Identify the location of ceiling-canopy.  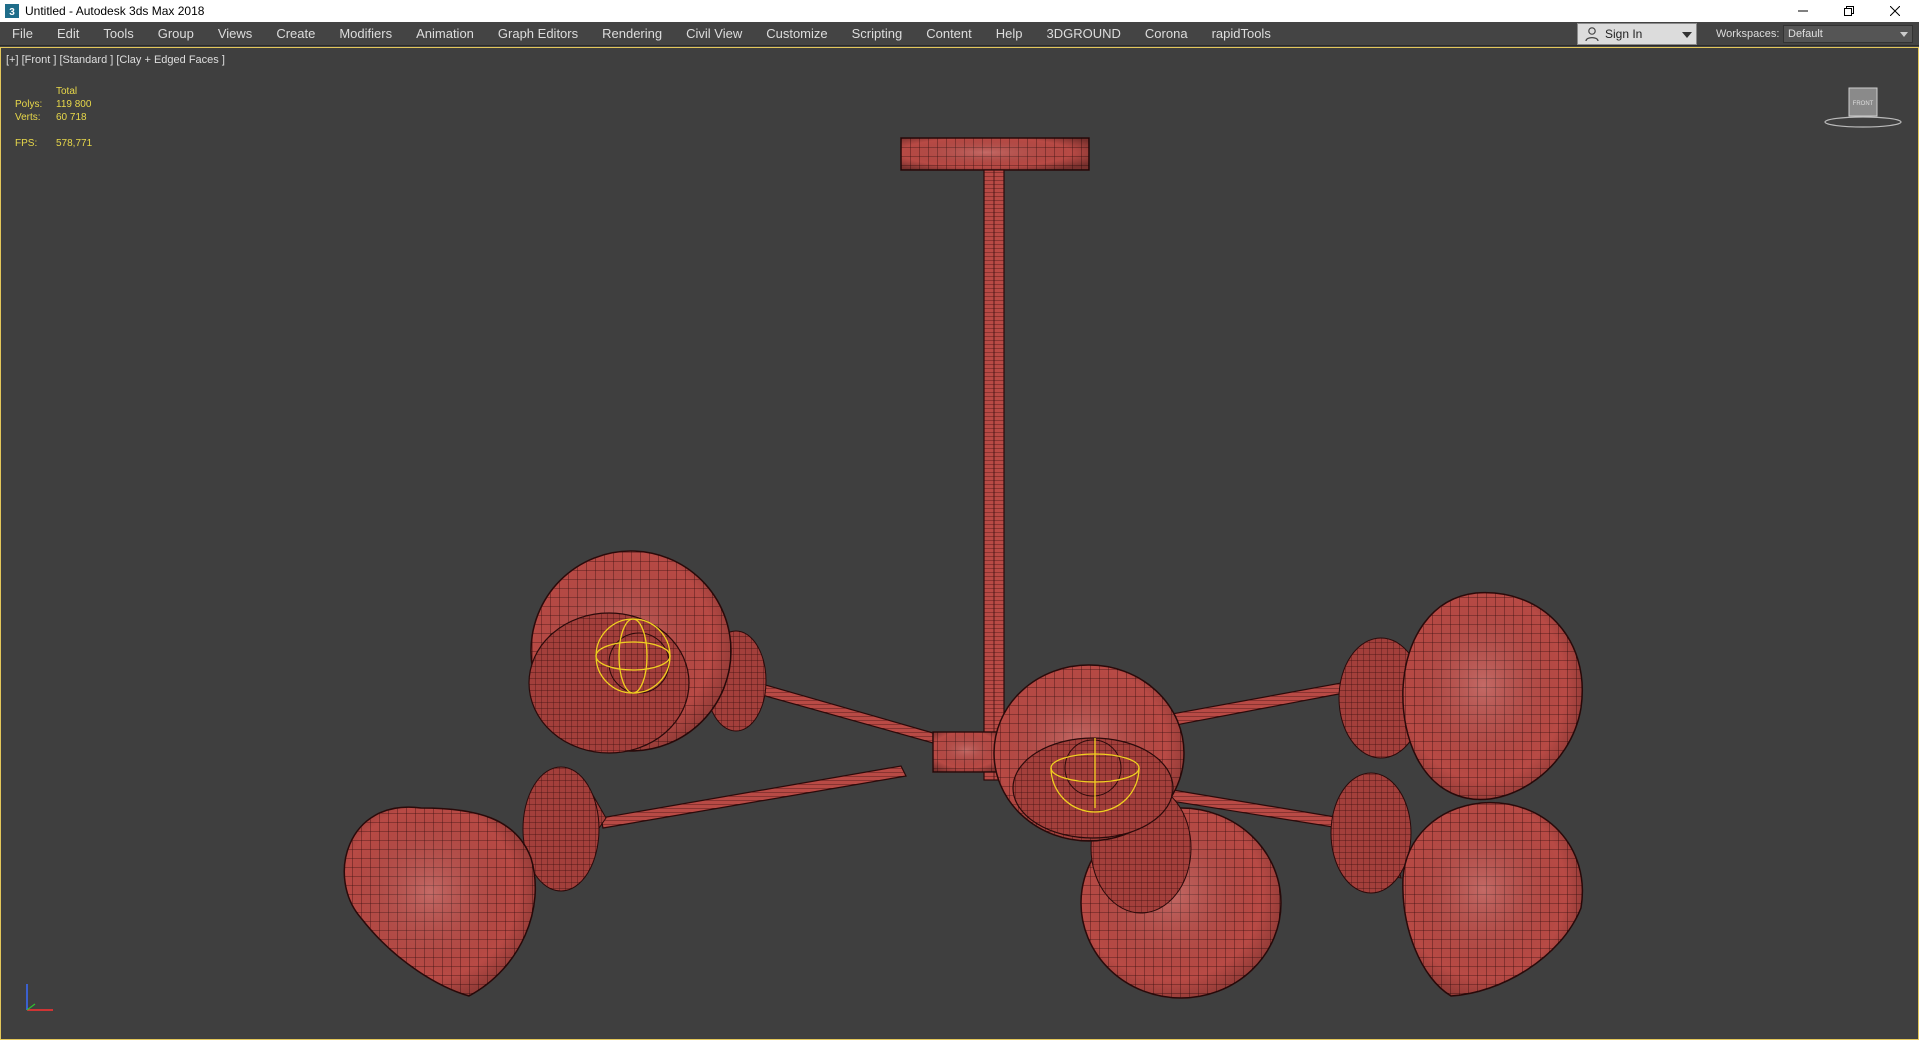
(995, 154).